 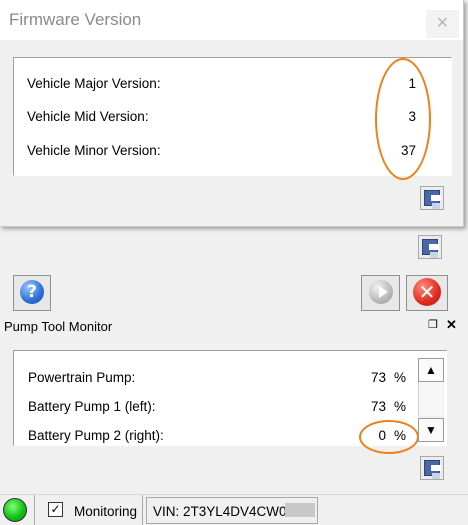 What do you see at coordinates (431, 370) in the screenshot?
I see `scroll-up-button: ▲` at bounding box center [431, 370].